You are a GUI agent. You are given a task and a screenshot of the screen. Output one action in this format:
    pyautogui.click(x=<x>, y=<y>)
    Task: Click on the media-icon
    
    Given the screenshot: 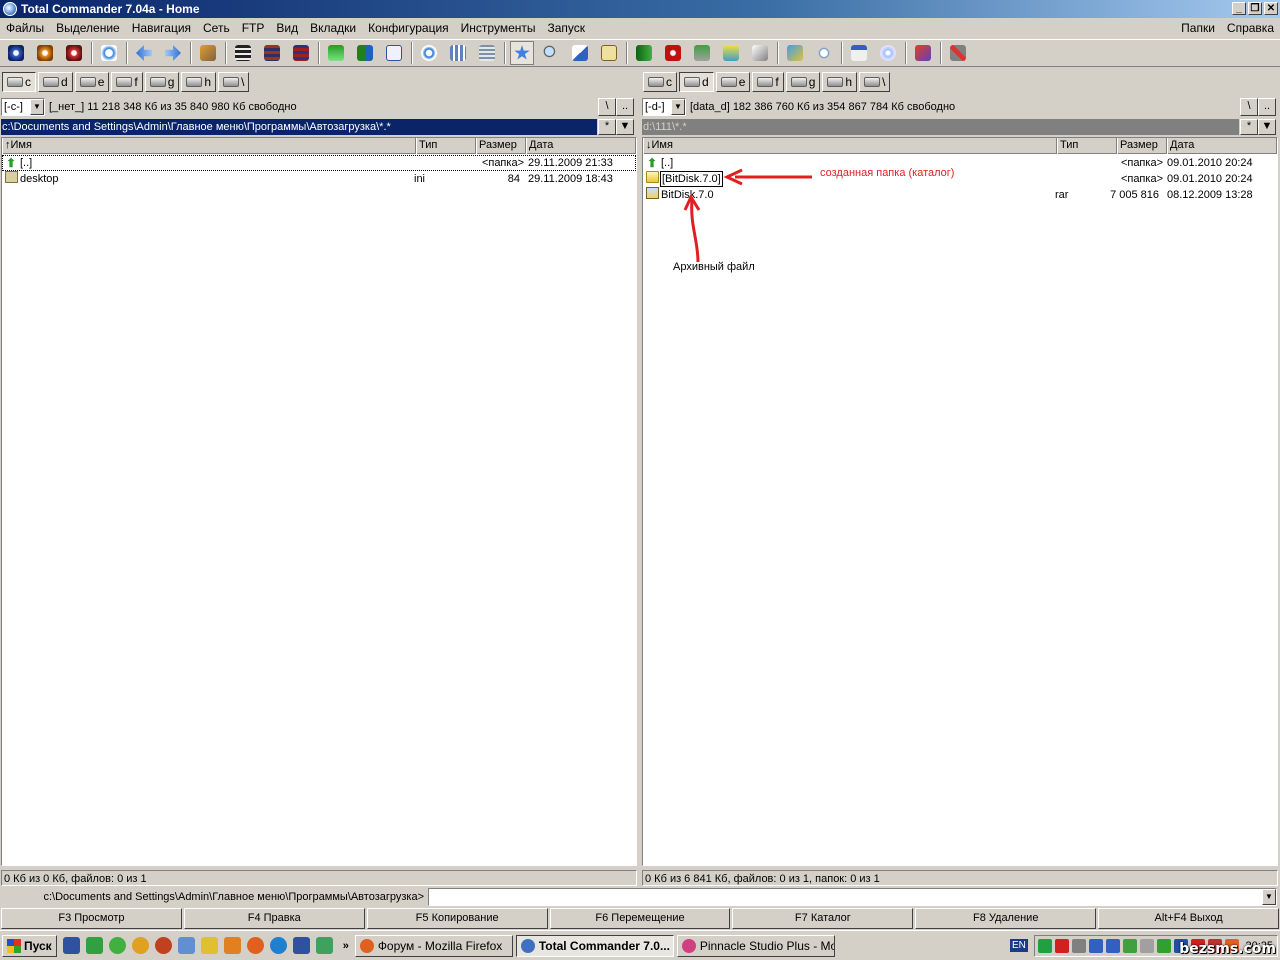 What is the action you would take?
    pyautogui.click(x=673, y=53)
    